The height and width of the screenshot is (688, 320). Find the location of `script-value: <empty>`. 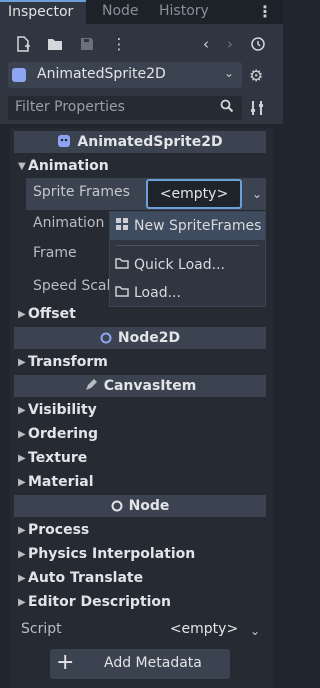

script-value: <empty> is located at coordinates (204, 629).